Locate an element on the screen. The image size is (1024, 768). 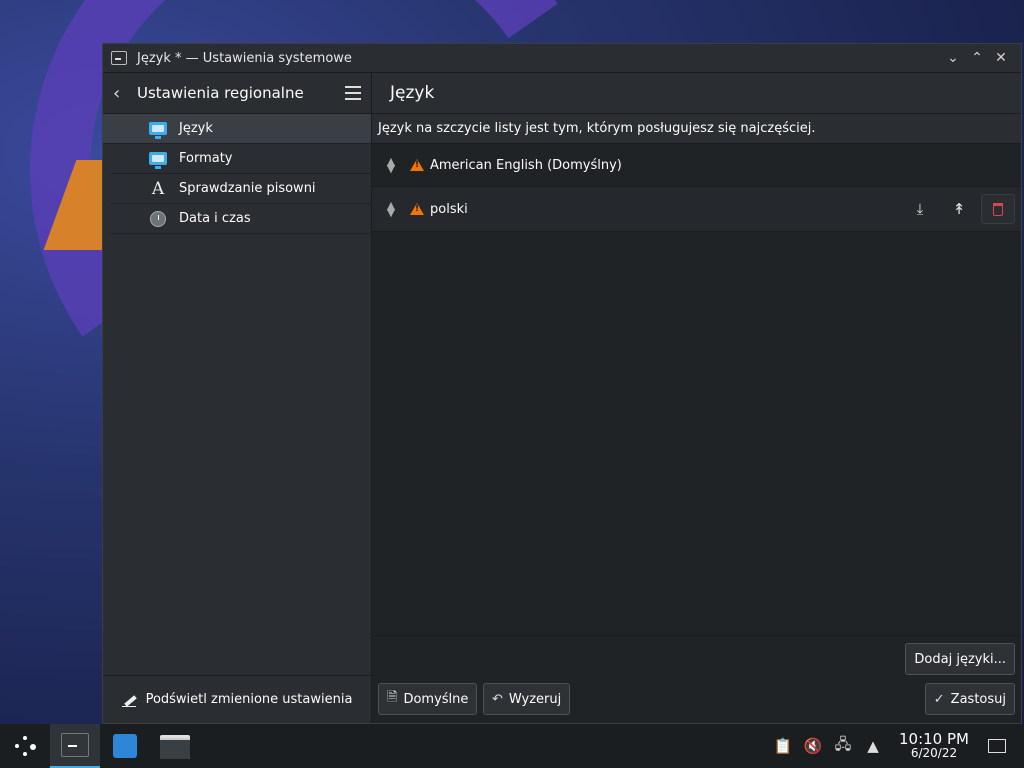
application-launcher is located at coordinates (25, 746).